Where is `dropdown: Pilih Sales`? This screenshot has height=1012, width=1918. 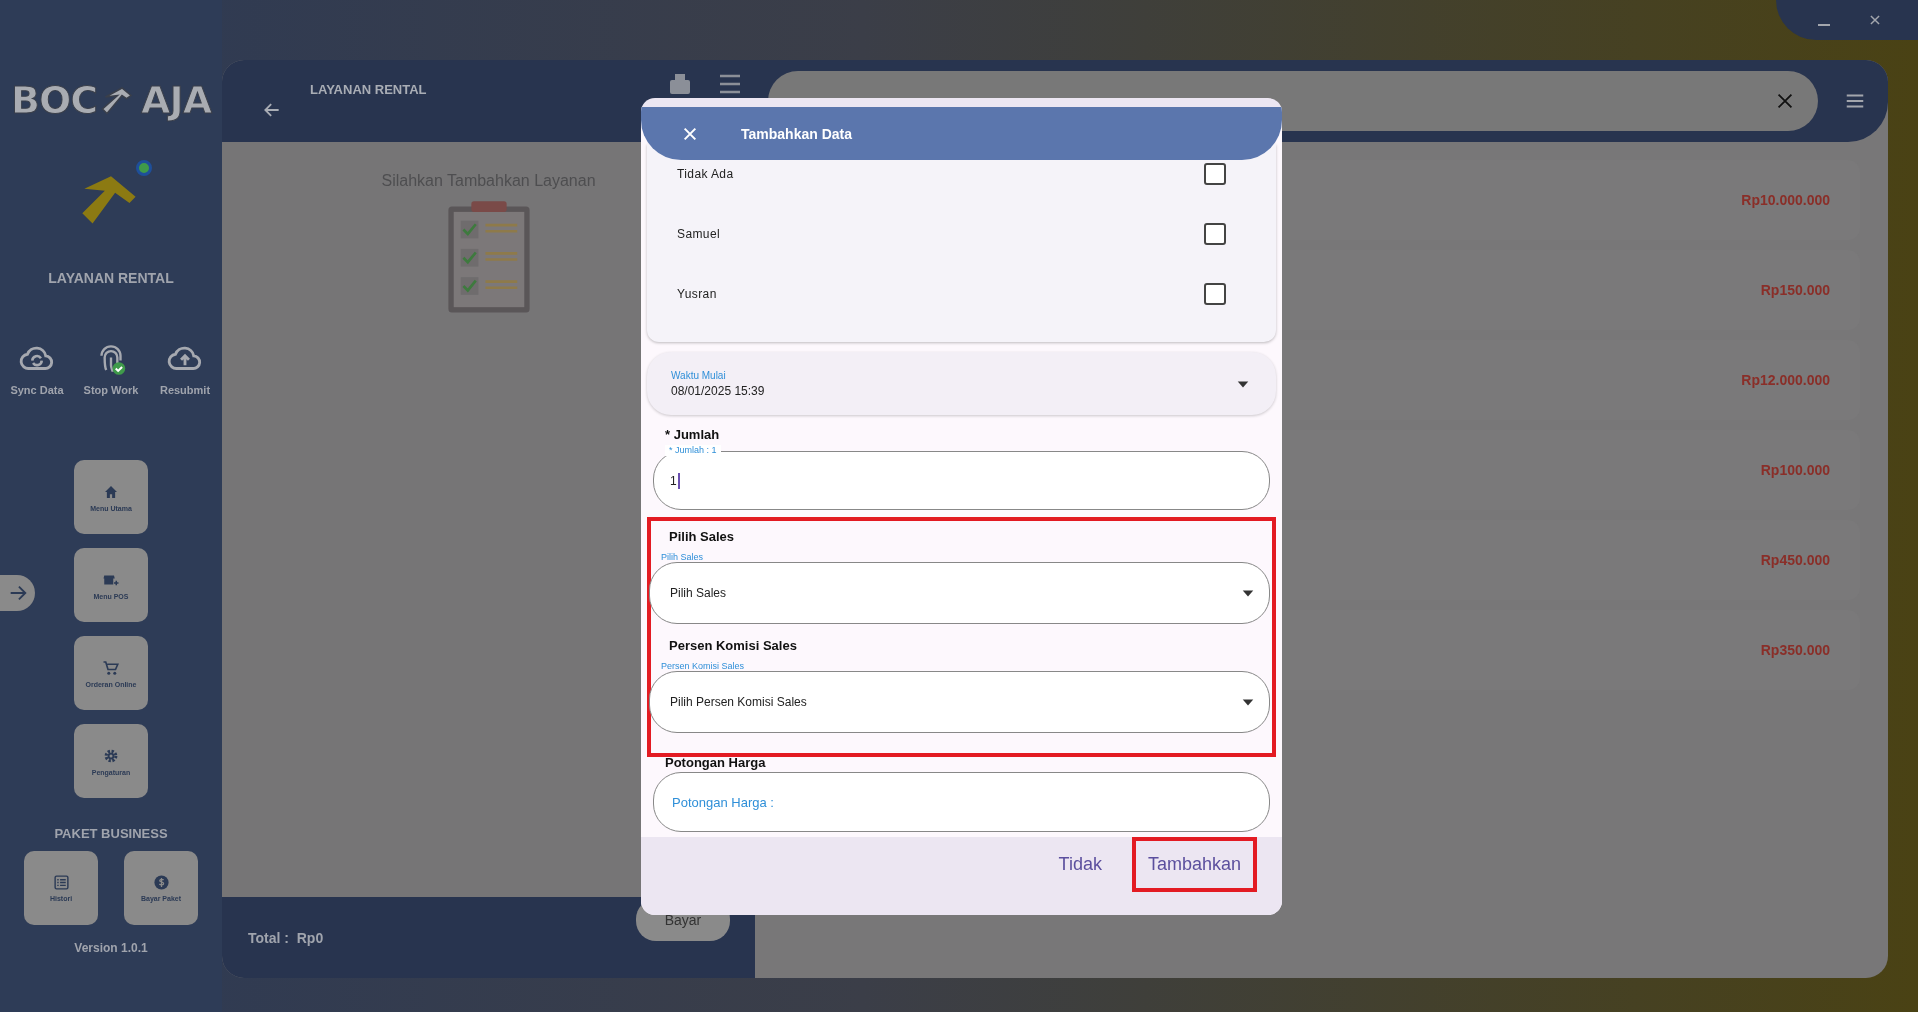 dropdown: Pilih Sales is located at coordinates (959, 593).